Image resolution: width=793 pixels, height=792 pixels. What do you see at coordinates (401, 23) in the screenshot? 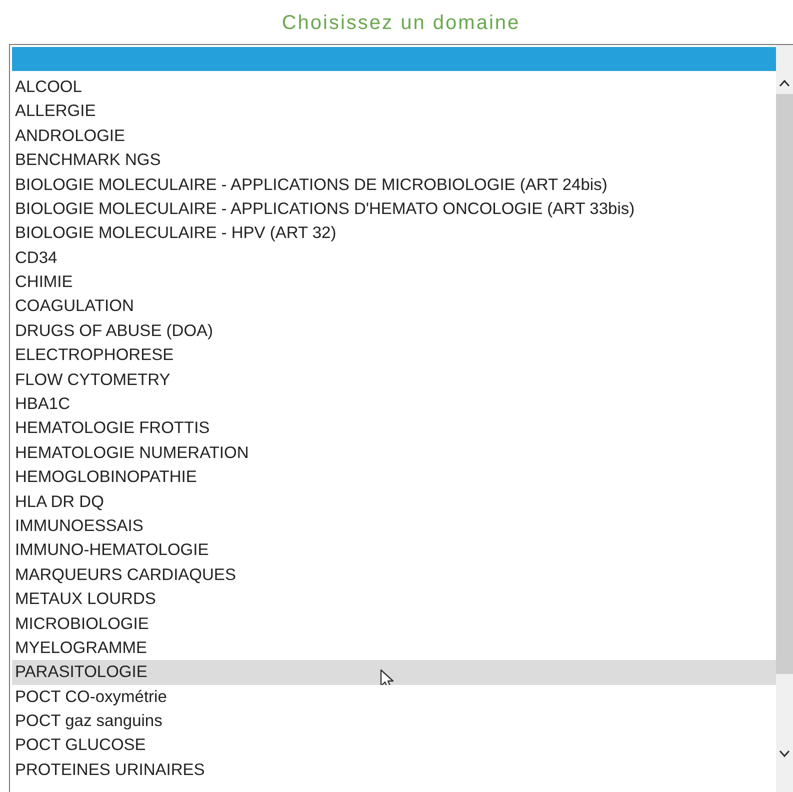
I see `dropdown-title: Choisissez un domaine` at bounding box center [401, 23].